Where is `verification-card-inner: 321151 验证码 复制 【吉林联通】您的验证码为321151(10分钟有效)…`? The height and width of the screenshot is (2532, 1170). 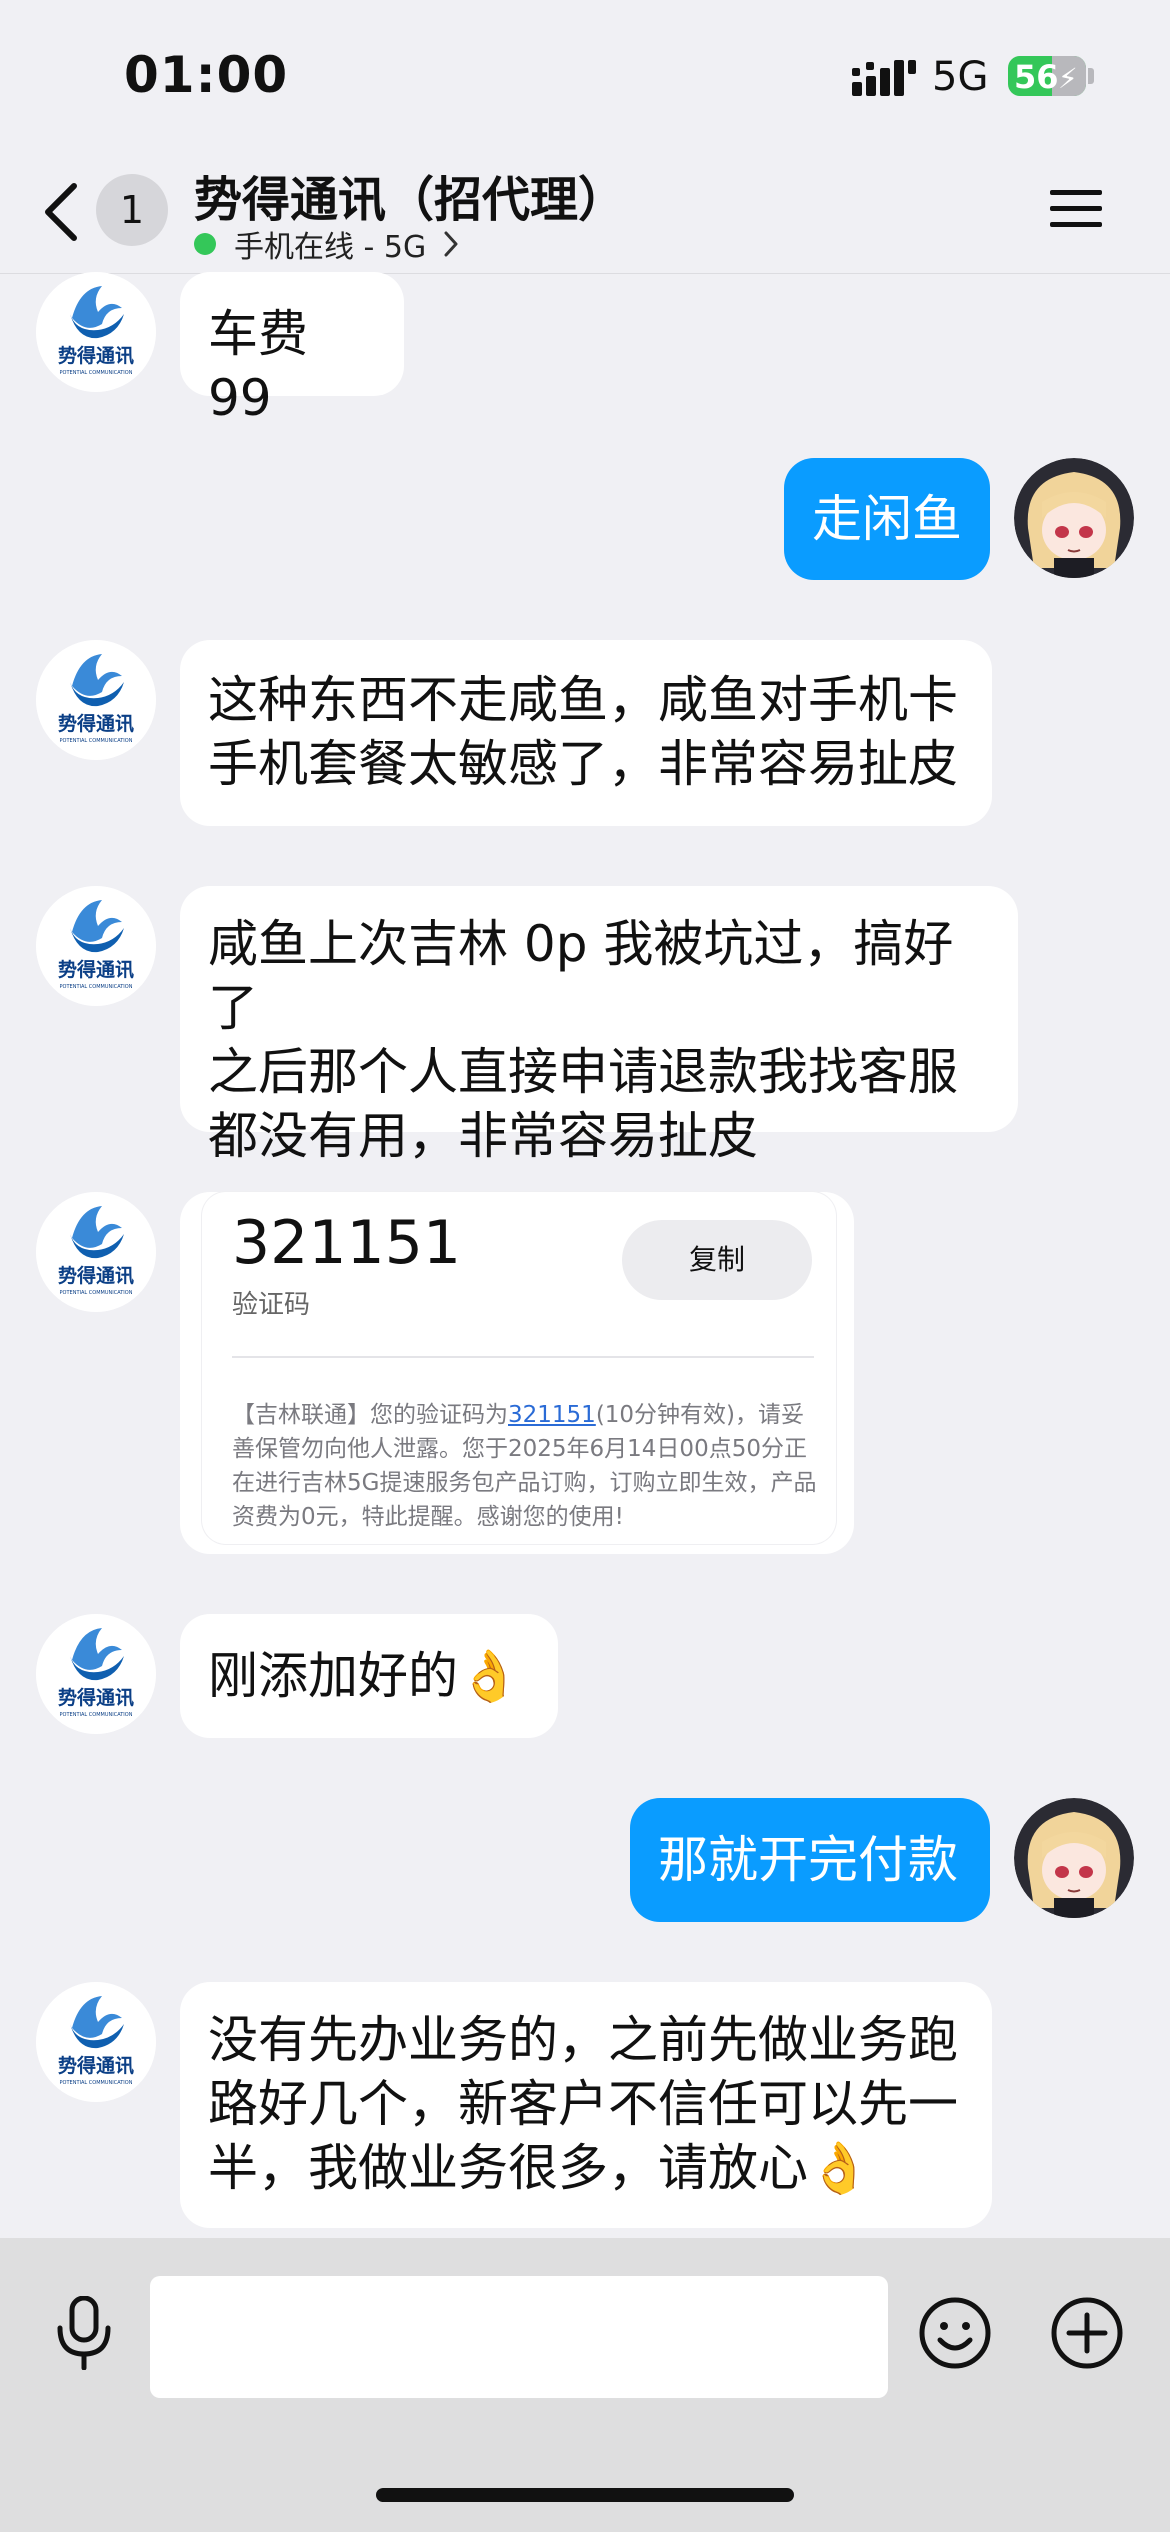 verification-card-inner: 321151 验证码 复制 【吉林联通】您的验证码为321151(10分钟有效)… is located at coordinates (519, 1368).